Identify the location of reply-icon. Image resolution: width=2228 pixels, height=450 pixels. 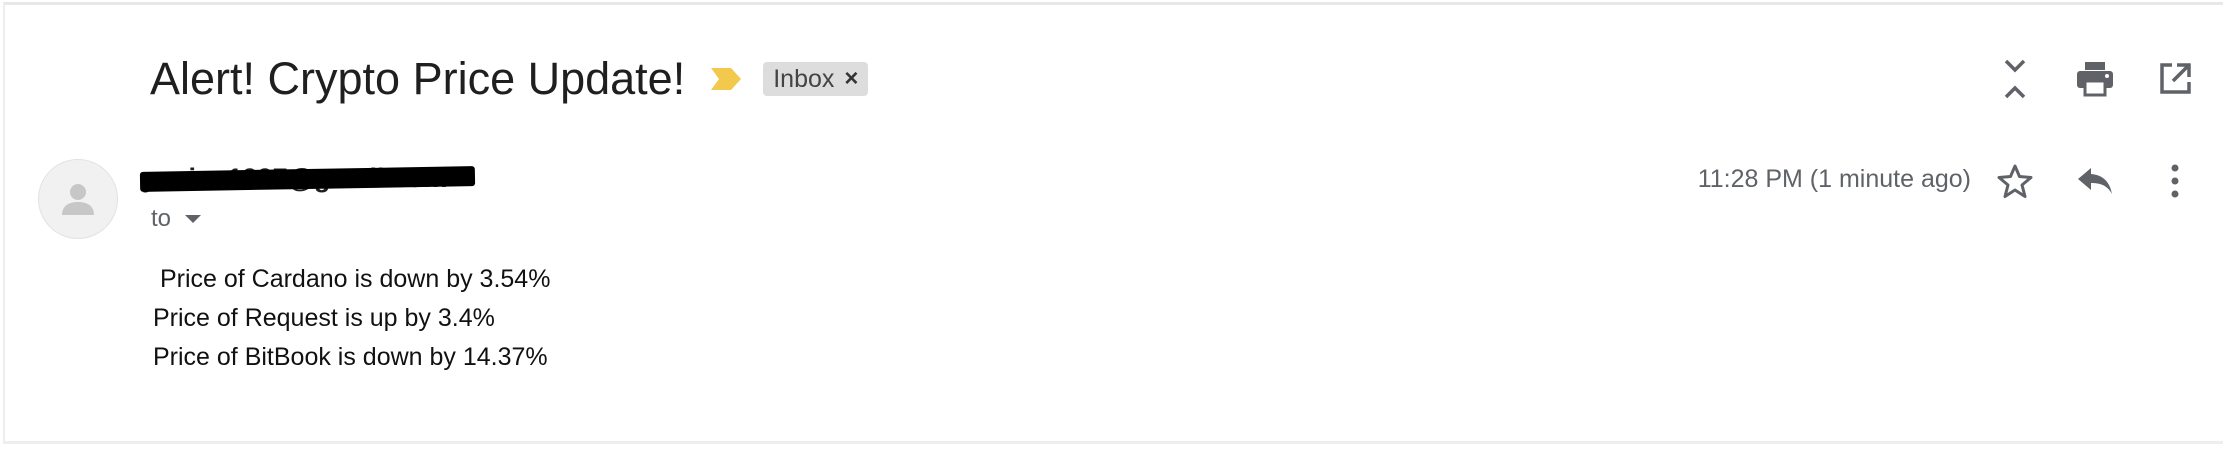
(2095, 181).